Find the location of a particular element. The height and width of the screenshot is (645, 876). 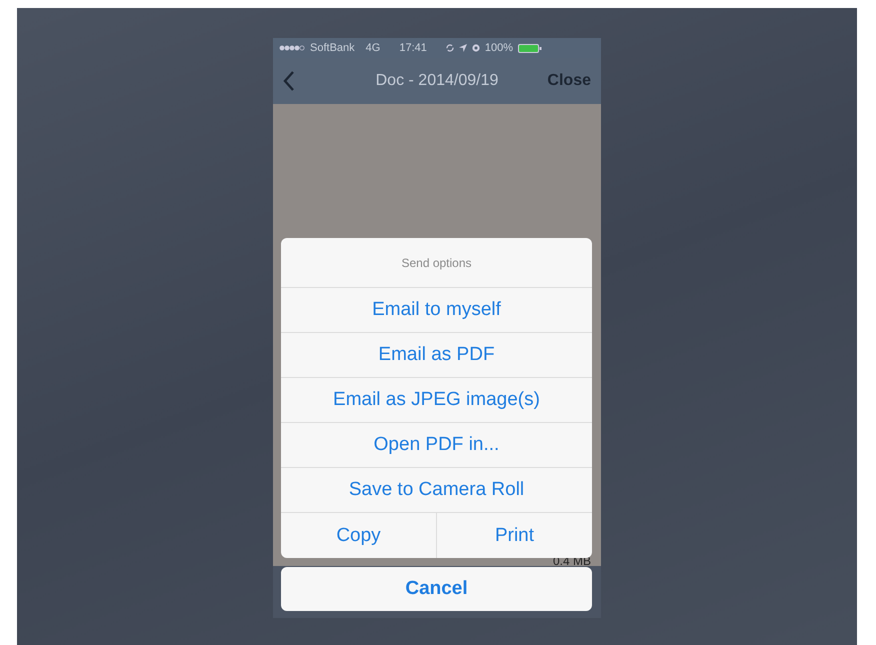

action-option: Copy is located at coordinates (358, 535).